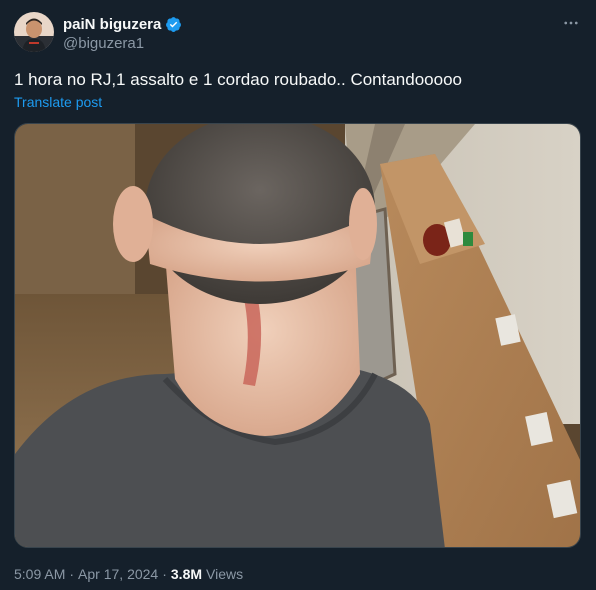 The width and height of the screenshot is (596, 590). What do you see at coordinates (118, 574) in the screenshot?
I see `tweet-date: Apr 17, 2024` at bounding box center [118, 574].